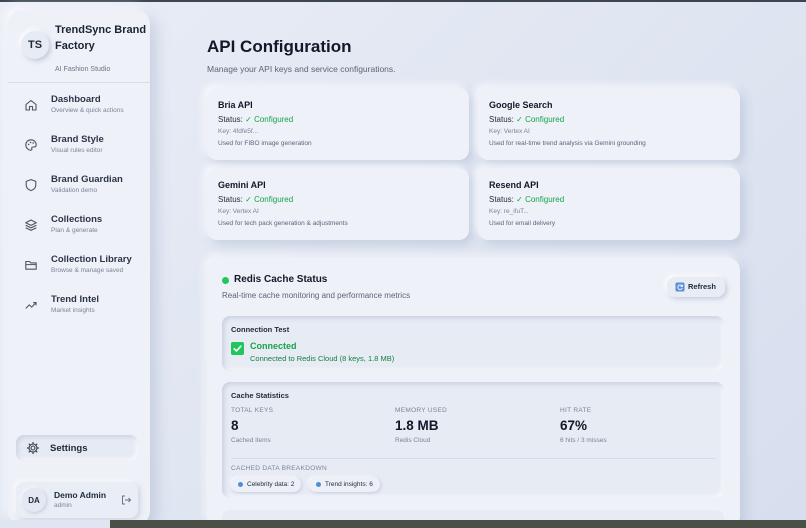  Describe the element at coordinates (271, 484) in the screenshot. I see `chip-label: Celebrity data: 2` at that location.